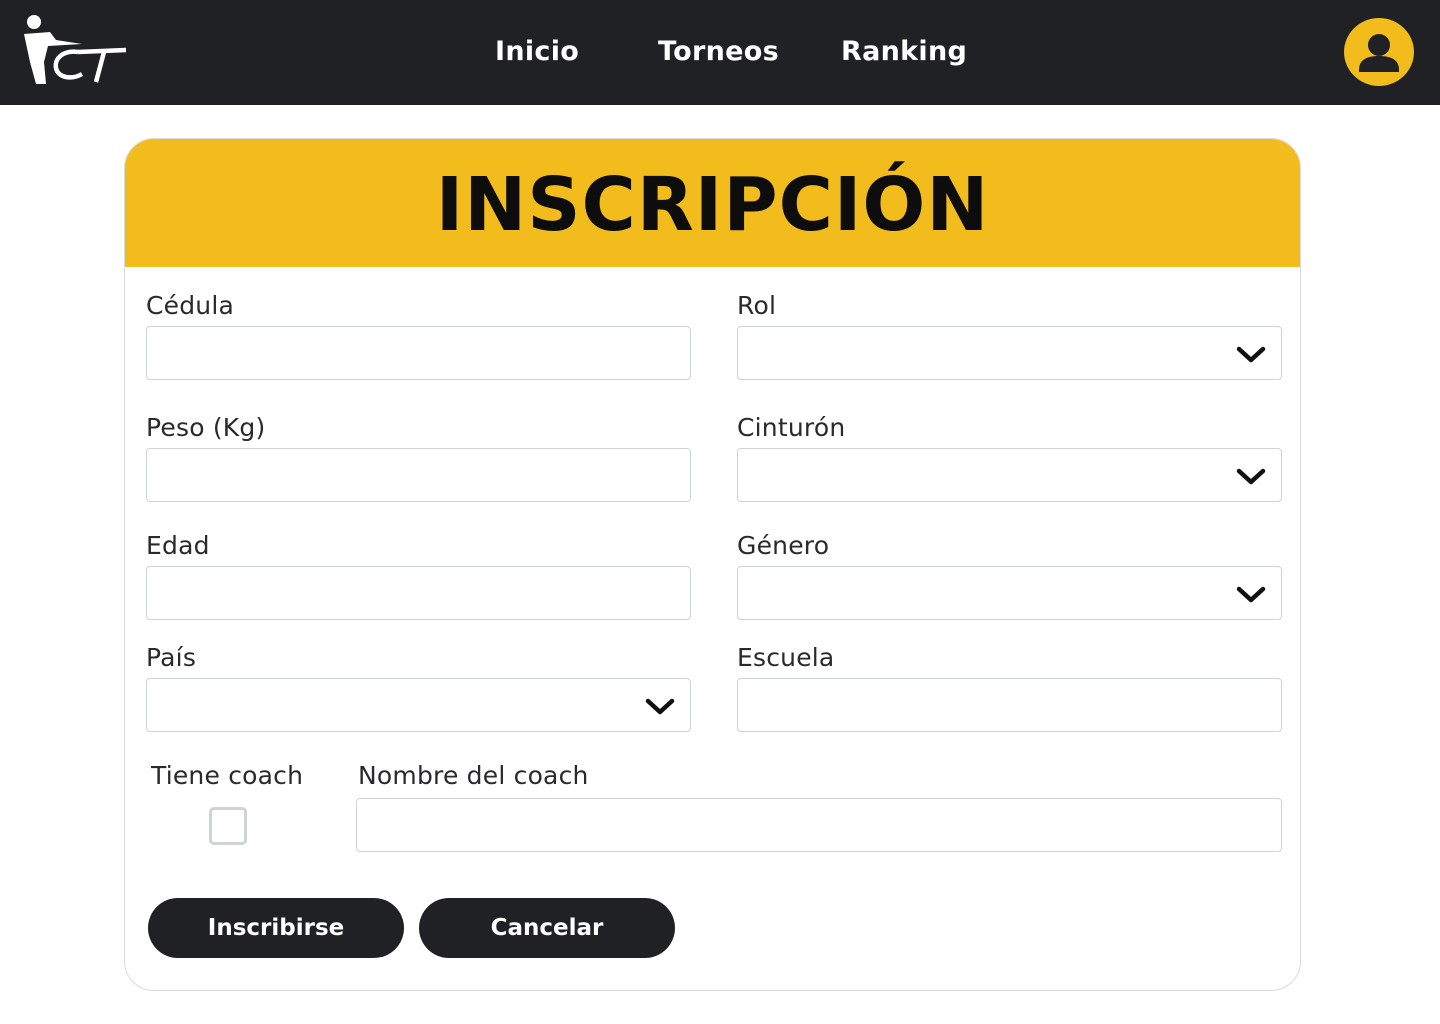  I want to click on form-title: INSCRIPCIÓN, so click(712, 205).